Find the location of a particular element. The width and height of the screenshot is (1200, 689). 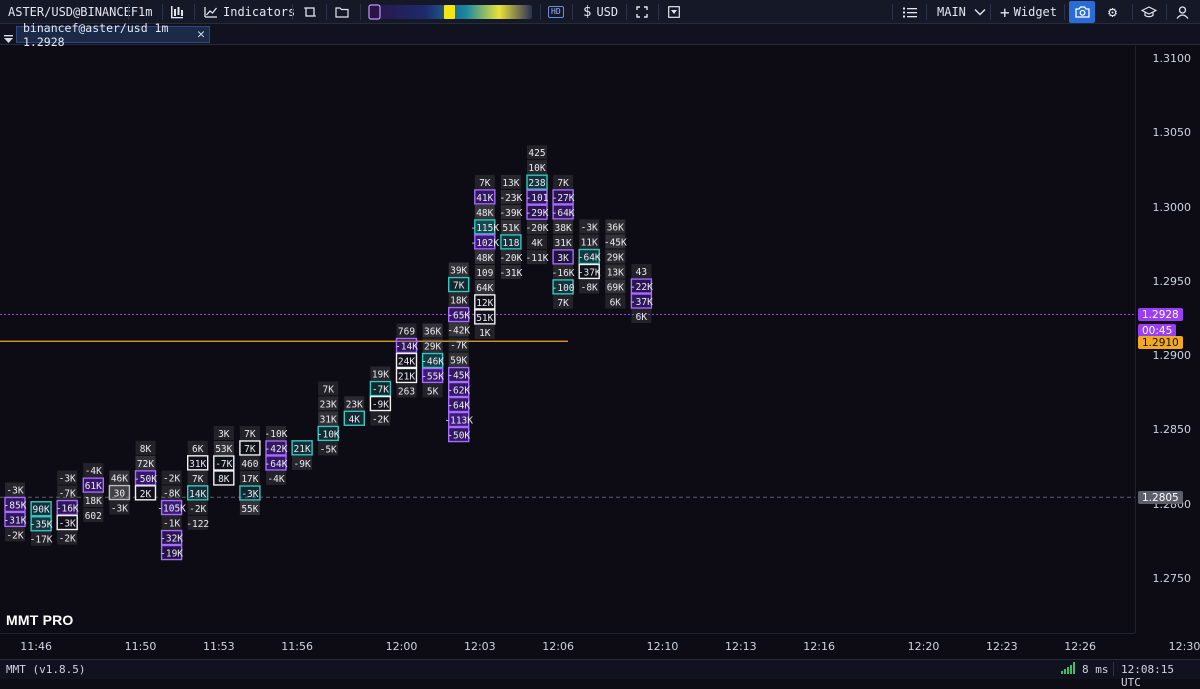

plus-icon: + is located at coordinates (1005, 12).